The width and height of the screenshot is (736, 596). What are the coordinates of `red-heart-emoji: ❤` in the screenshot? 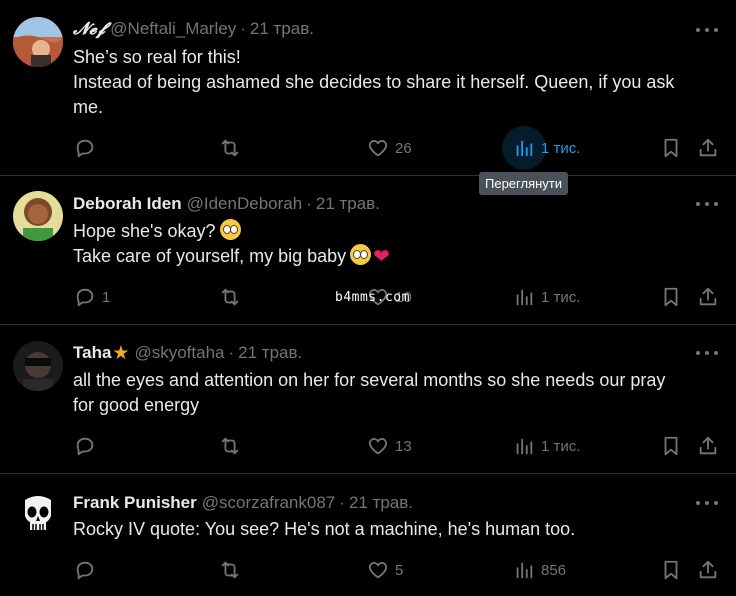 It's located at (381, 257).